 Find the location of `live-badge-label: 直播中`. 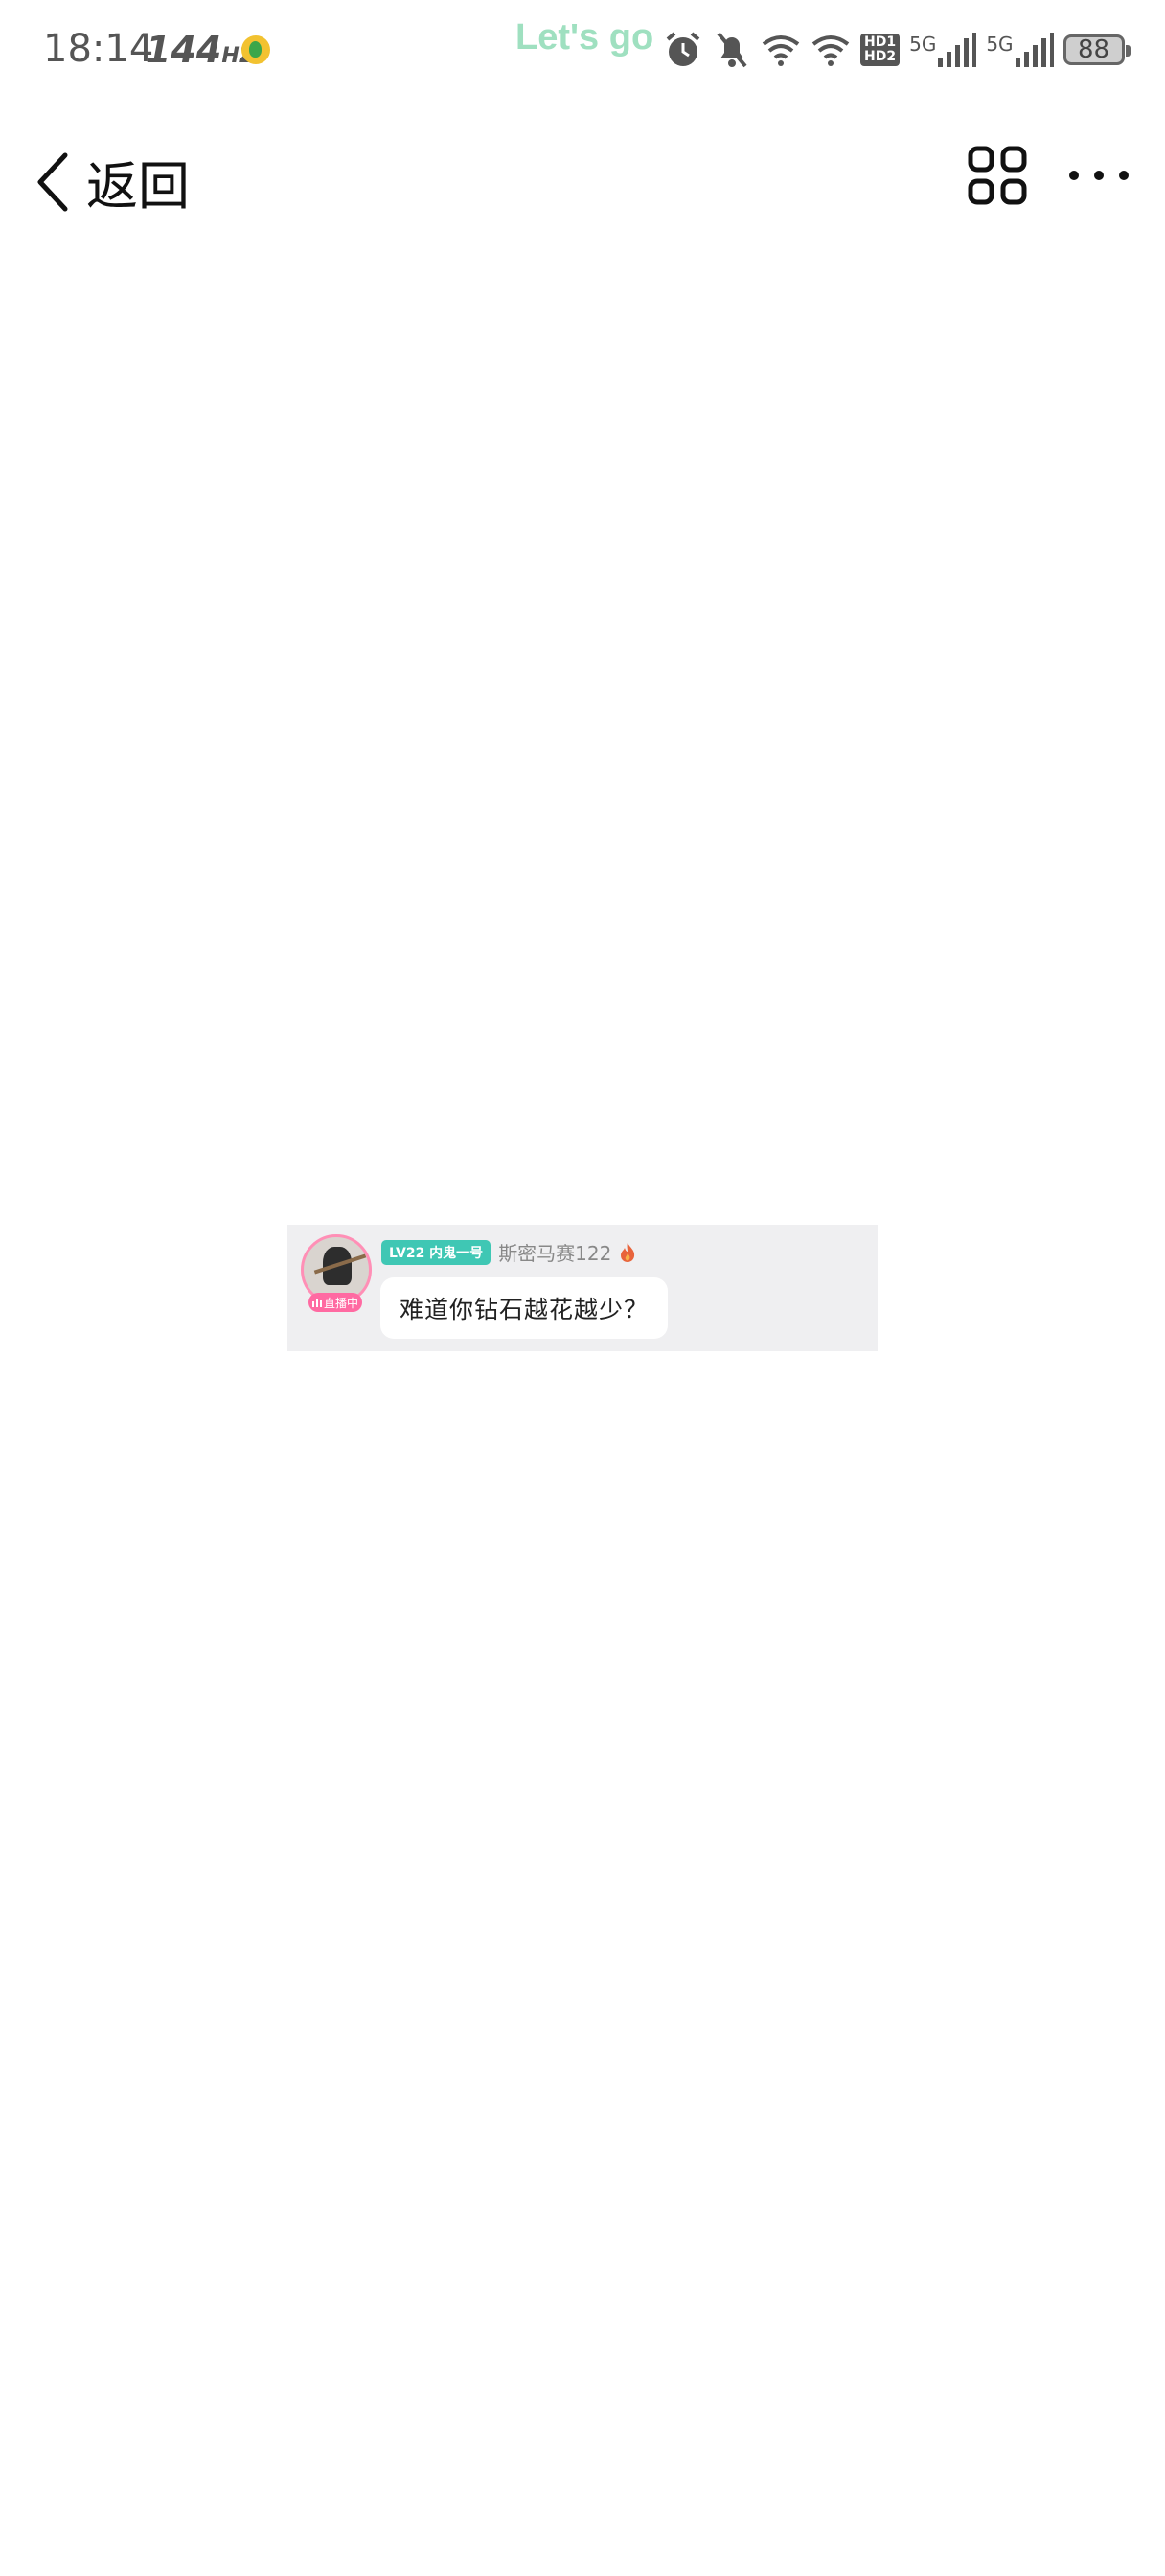

live-badge-label: 直播中 is located at coordinates (340, 1303).